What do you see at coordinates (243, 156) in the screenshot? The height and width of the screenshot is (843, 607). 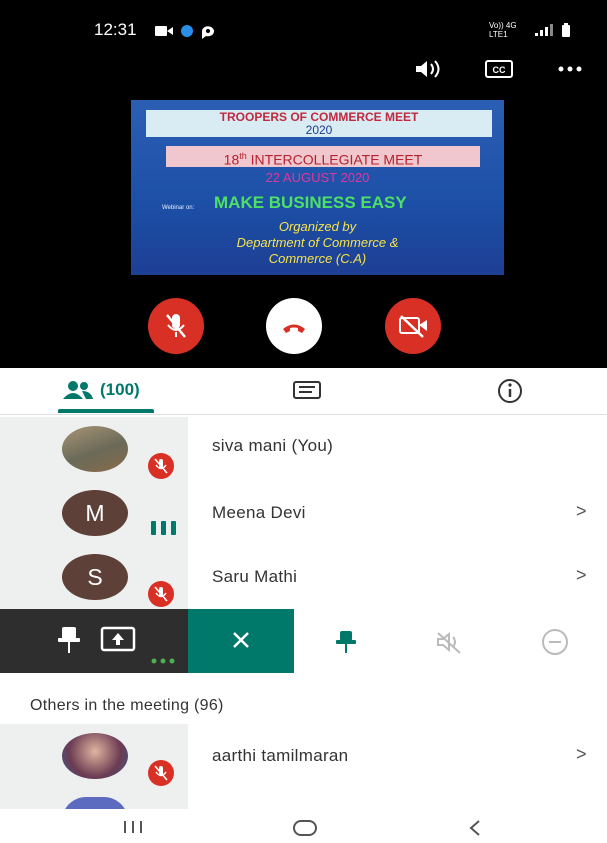 I see `slide-meet-sup: th` at bounding box center [243, 156].